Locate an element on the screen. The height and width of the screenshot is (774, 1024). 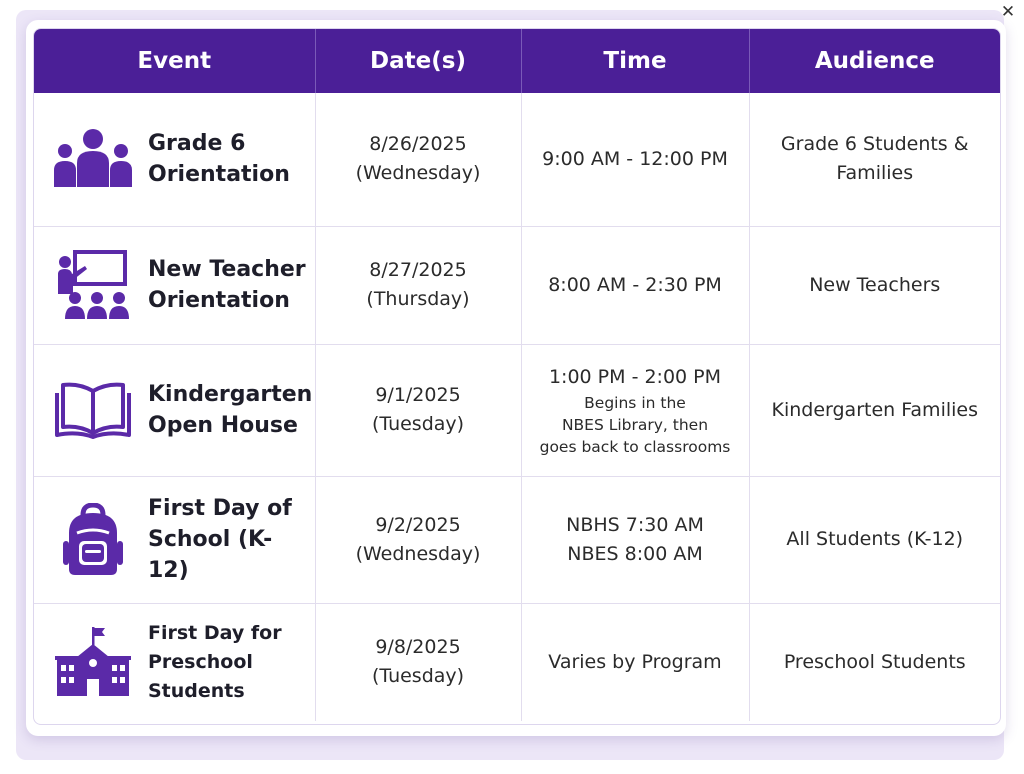
header-dates: Date(s) is located at coordinates (418, 61).